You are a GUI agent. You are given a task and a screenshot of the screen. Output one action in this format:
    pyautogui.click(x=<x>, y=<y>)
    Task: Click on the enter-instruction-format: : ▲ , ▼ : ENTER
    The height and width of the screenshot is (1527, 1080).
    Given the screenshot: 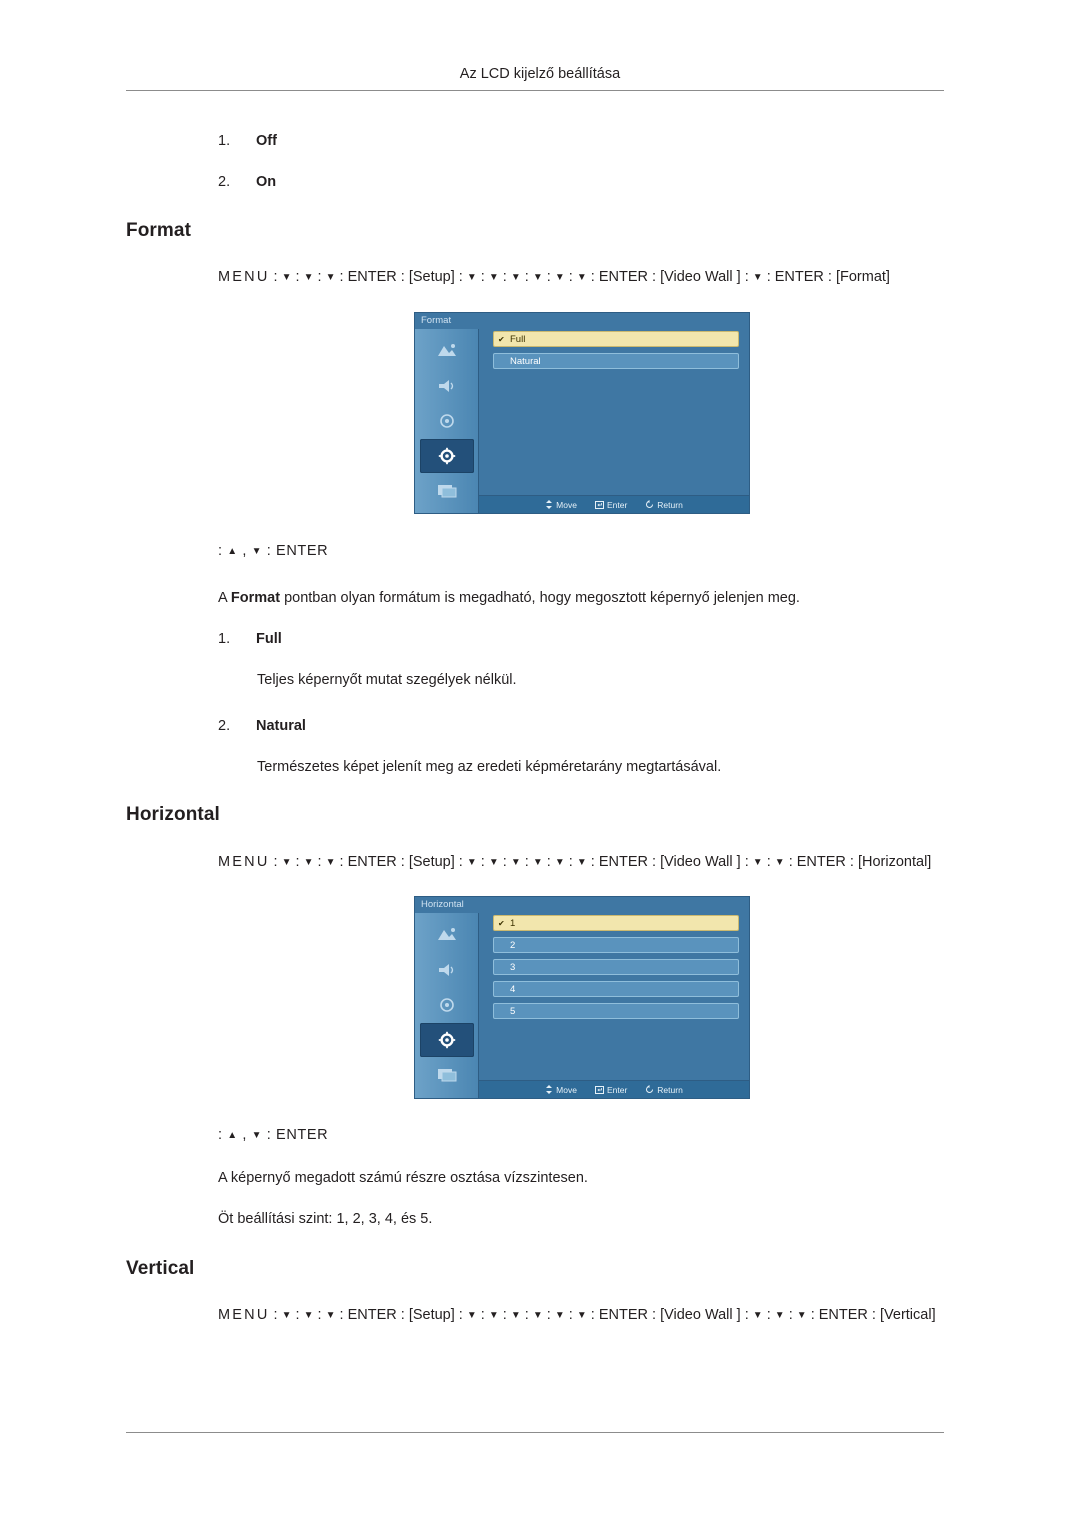 What is the action you would take?
    pyautogui.click(x=273, y=551)
    